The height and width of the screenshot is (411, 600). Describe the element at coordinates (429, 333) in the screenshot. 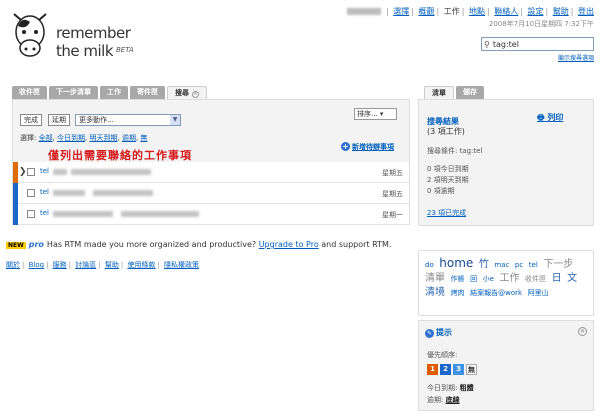

I see `tip-icon: ✎` at that location.